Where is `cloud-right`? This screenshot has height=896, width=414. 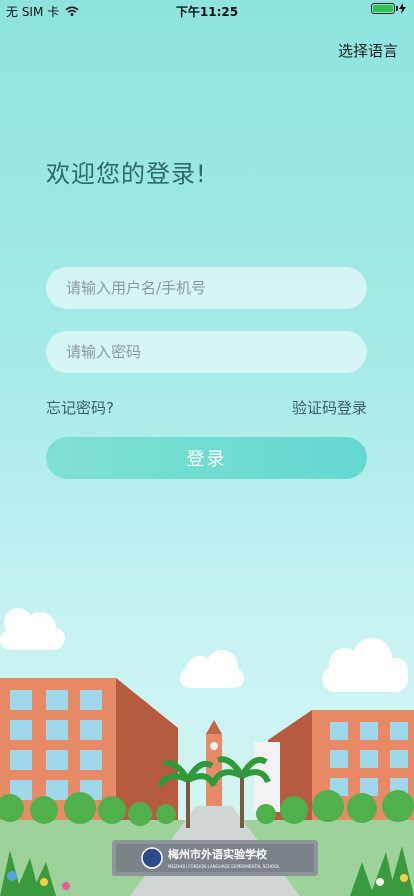
cloud-right is located at coordinates (365, 665).